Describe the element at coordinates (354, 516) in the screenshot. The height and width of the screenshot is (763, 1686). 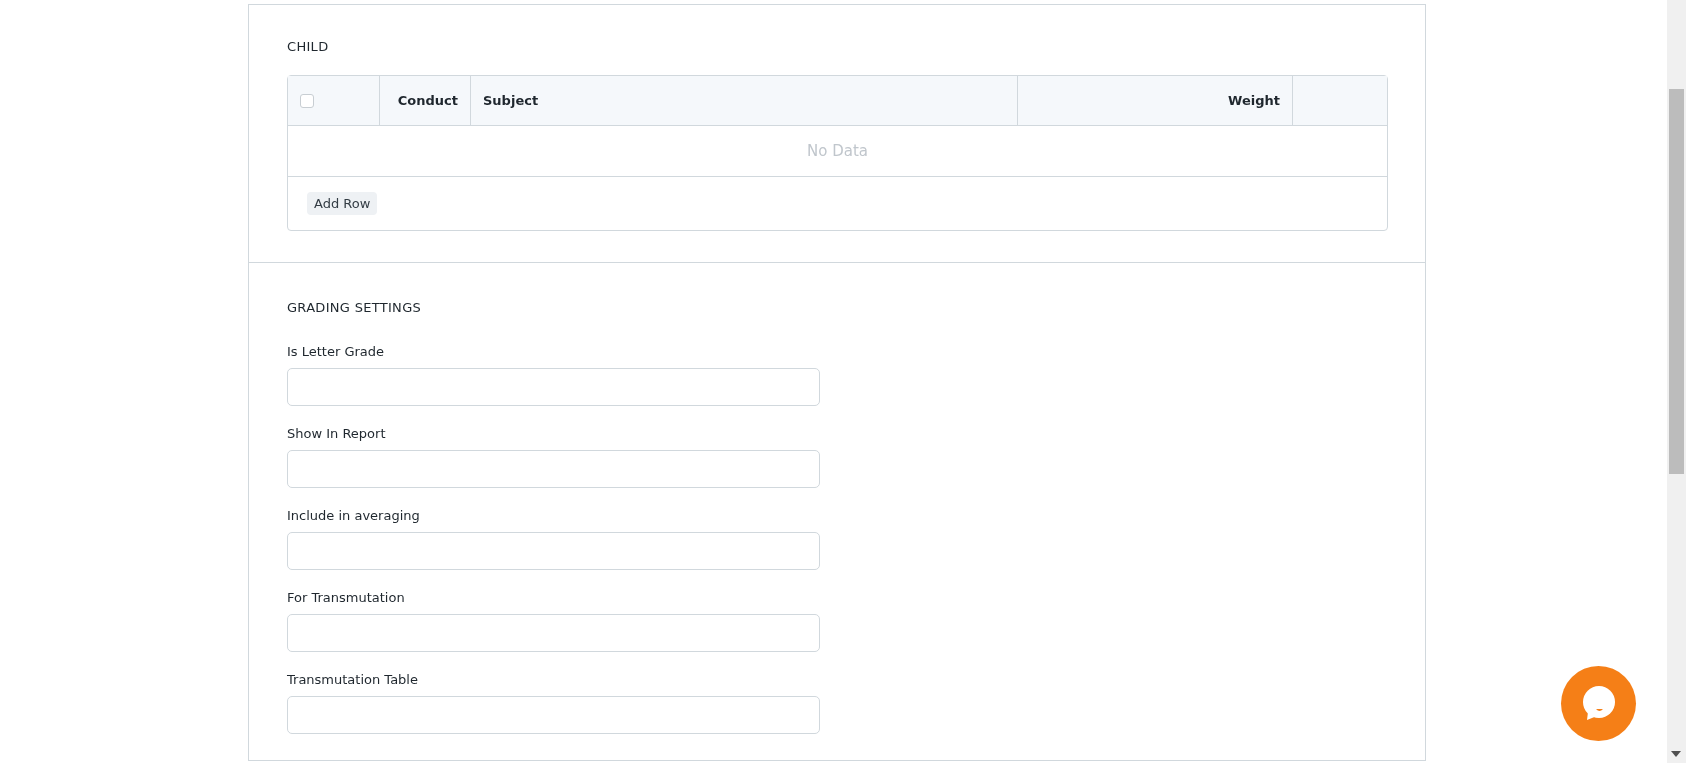
I see `field-label: Include in averaging` at that location.